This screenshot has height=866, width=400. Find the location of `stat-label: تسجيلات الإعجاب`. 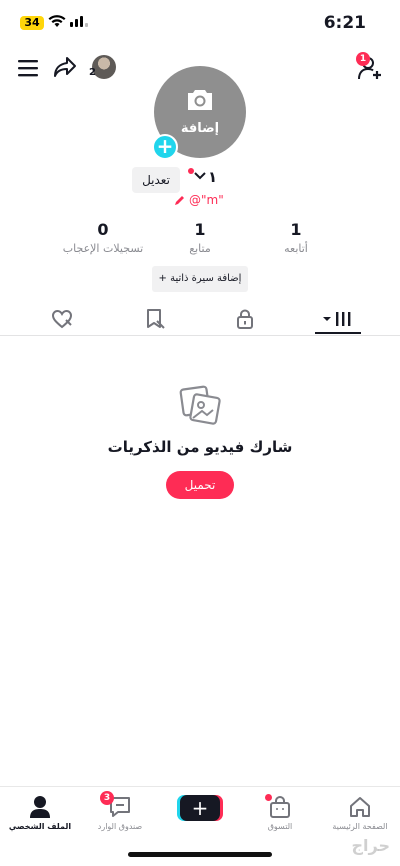

stat-label: تسجيلات الإعجاب is located at coordinates (103, 248).